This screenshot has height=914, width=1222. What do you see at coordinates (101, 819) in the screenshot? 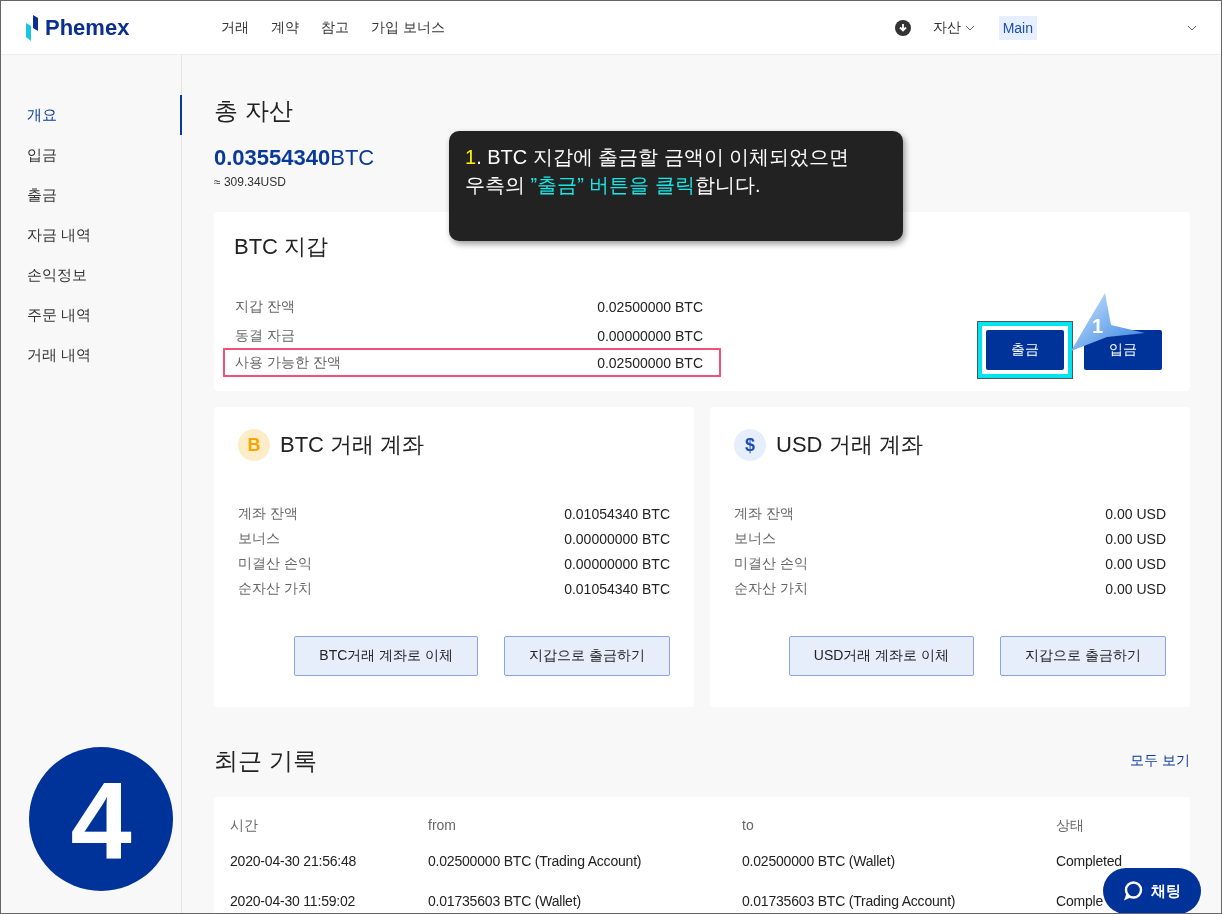
I see `step-badge: 4` at bounding box center [101, 819].